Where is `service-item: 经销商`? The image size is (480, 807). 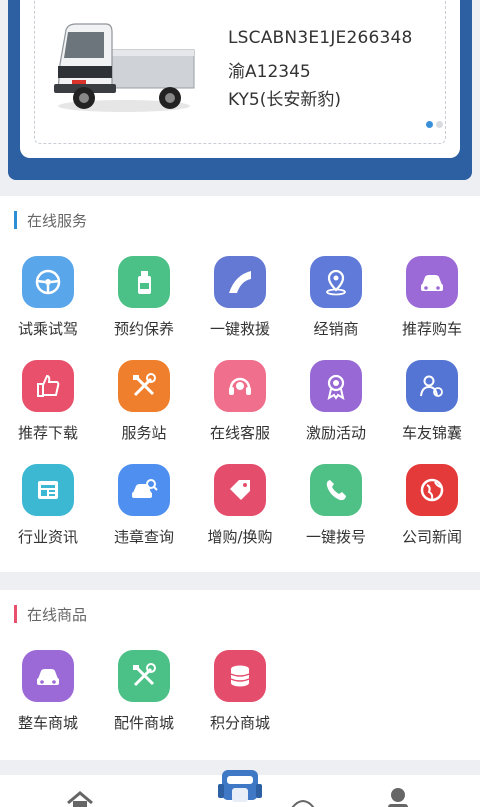 service-item: 经销商 is located at coordinates (336, 304).